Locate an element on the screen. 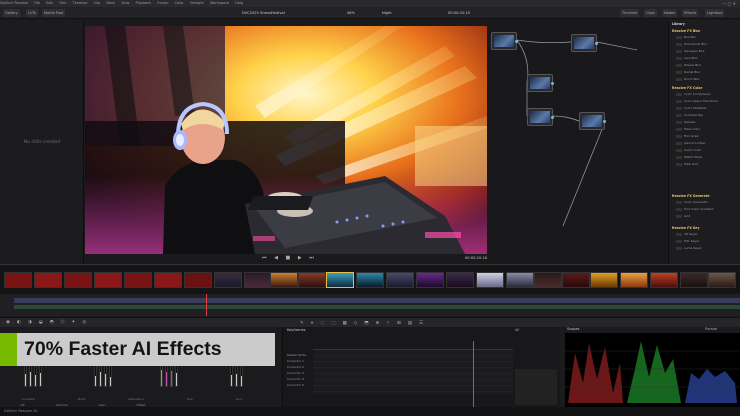 This screenshot has height=416, width=740. library-item: Four Color Gradient is located at coordinates (694, 209).